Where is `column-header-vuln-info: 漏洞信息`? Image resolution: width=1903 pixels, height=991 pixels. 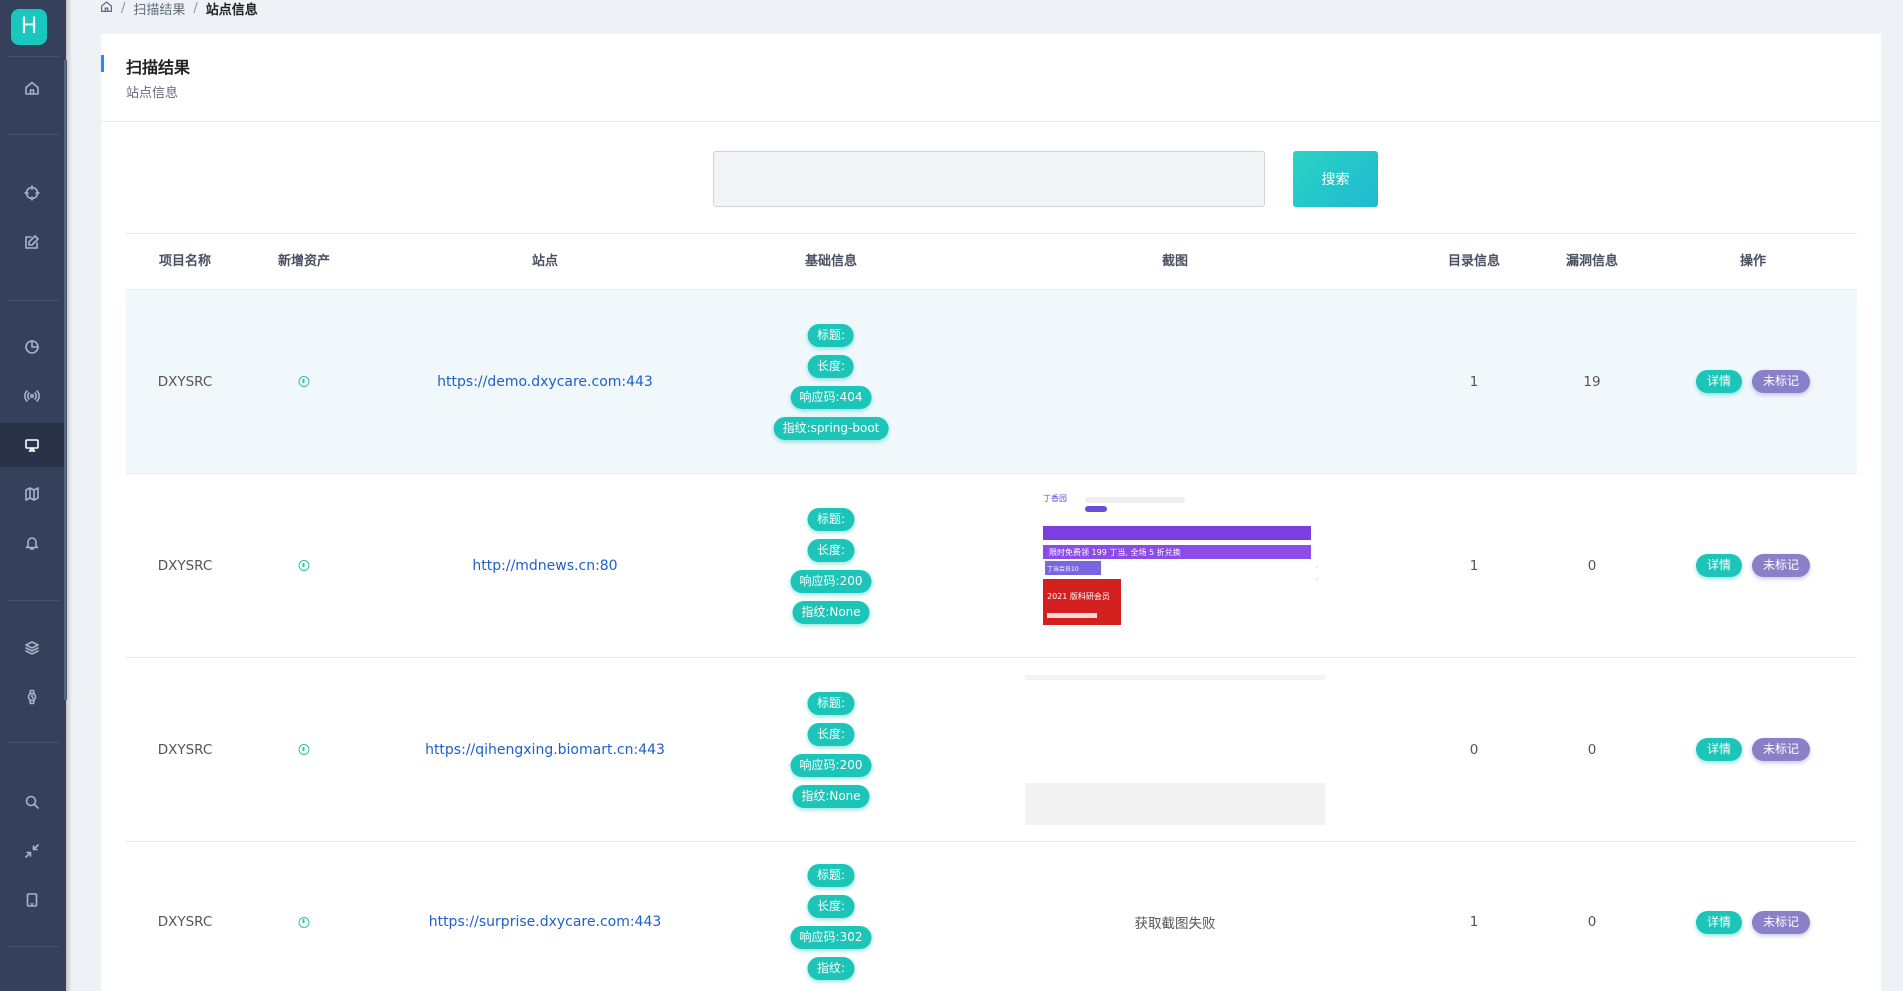
column-header-vuln-info: 漏洞信息 is located at coordinates (1592, 262).